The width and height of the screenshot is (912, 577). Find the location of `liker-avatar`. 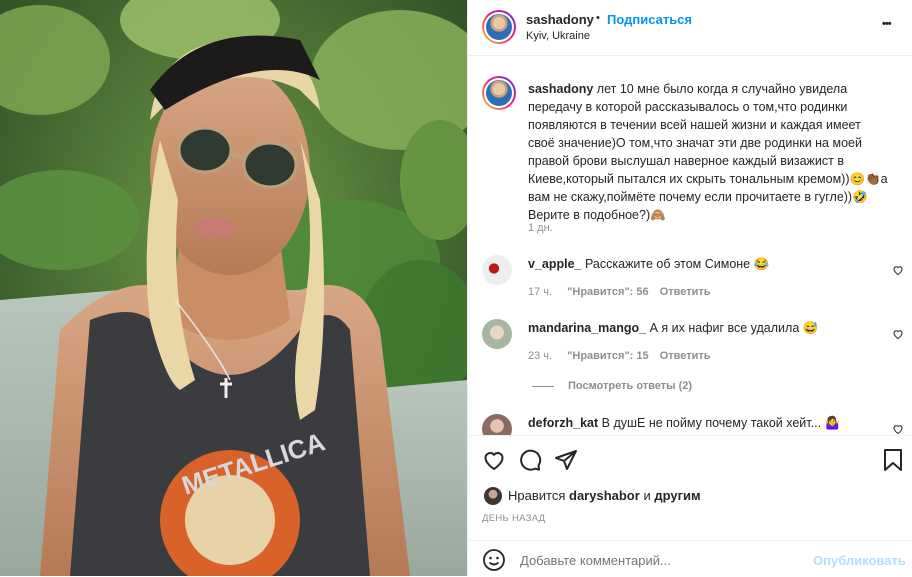

liker-avatar is located at coordinates (493, 496).